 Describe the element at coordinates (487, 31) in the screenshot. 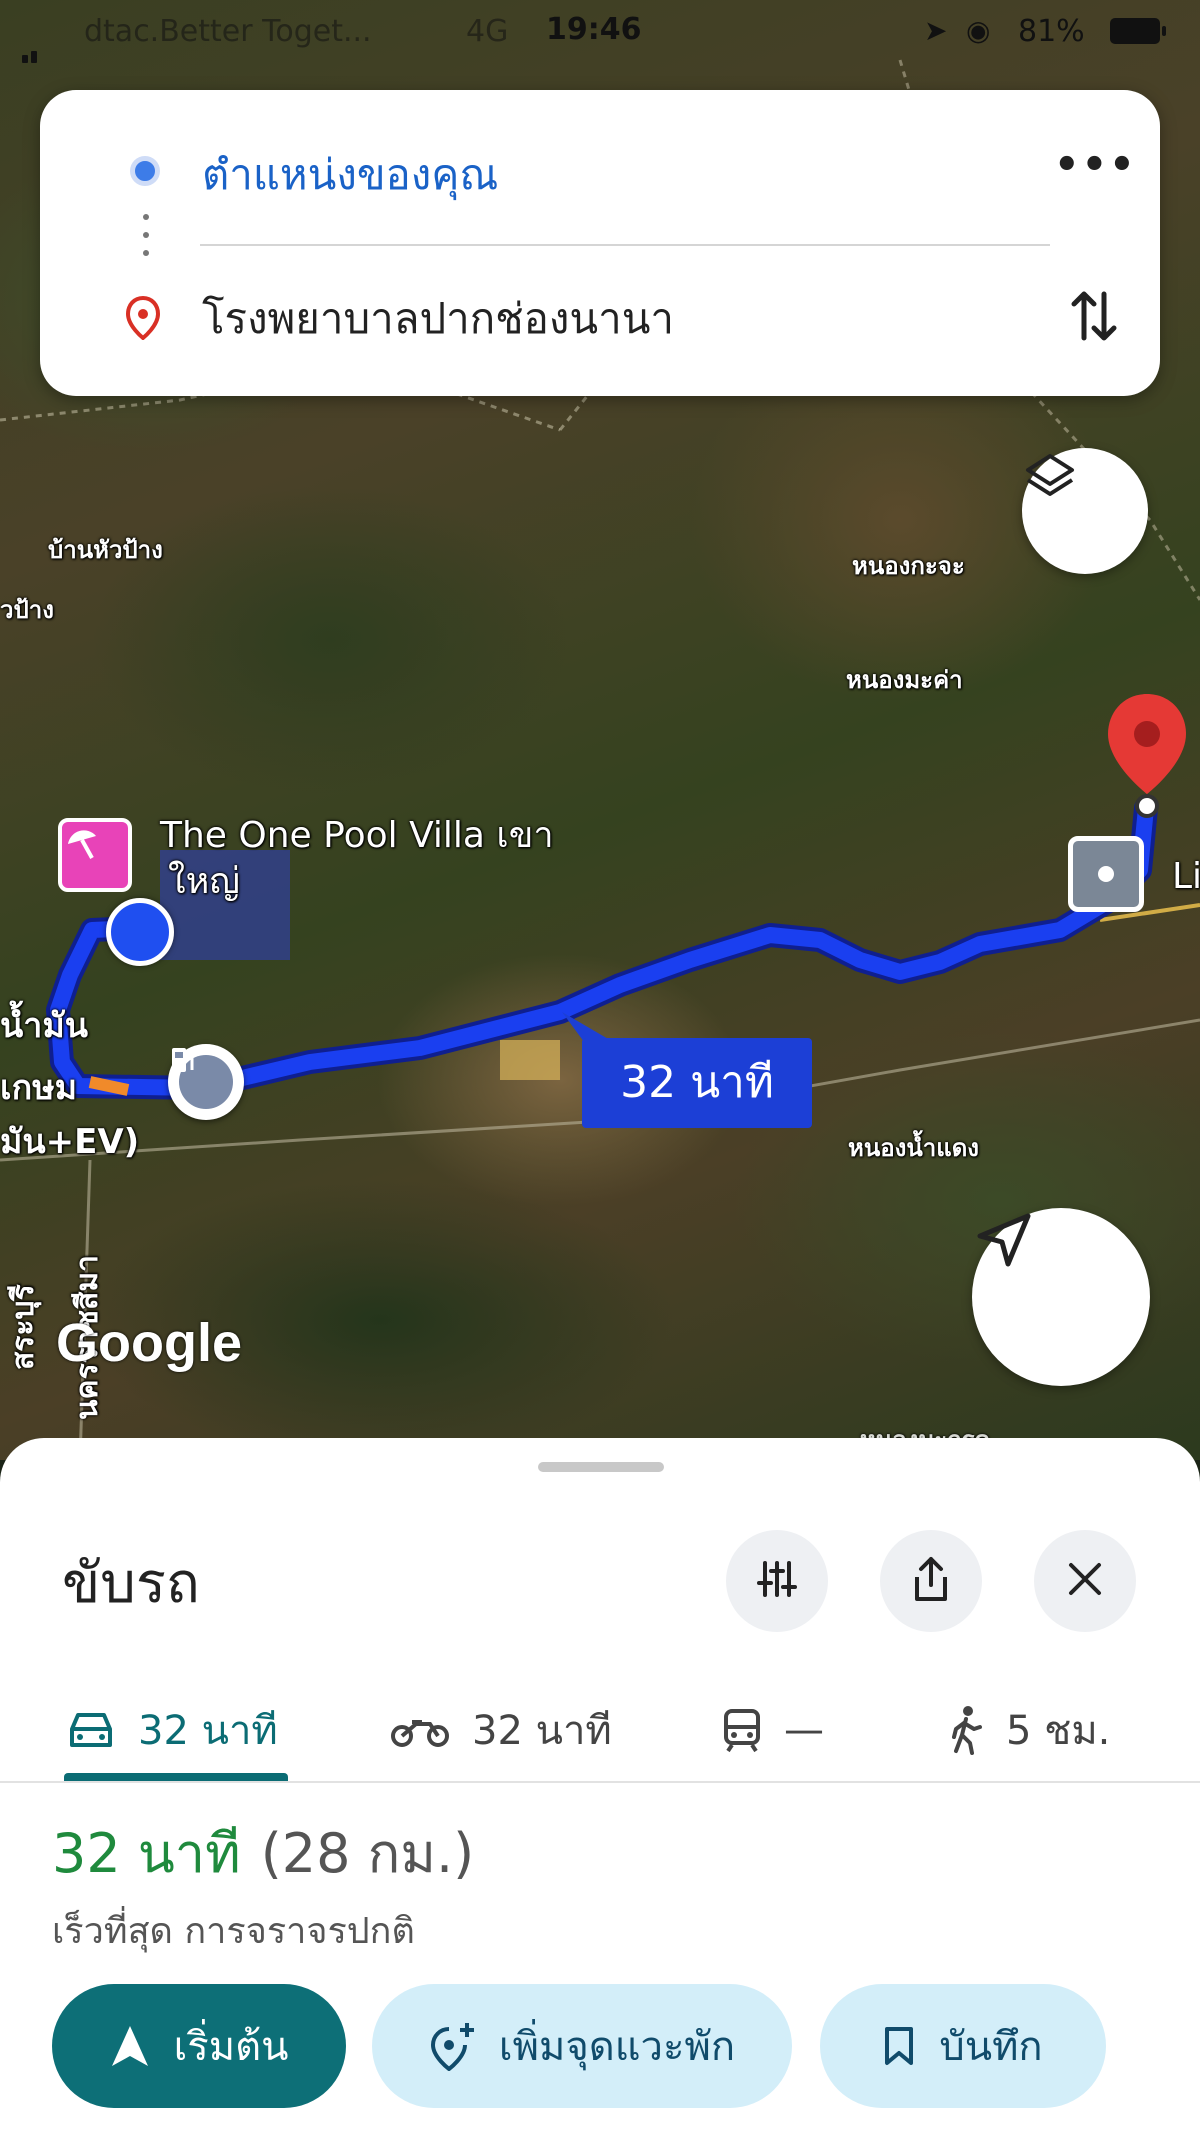

I see `network-type: 4G` at that location.